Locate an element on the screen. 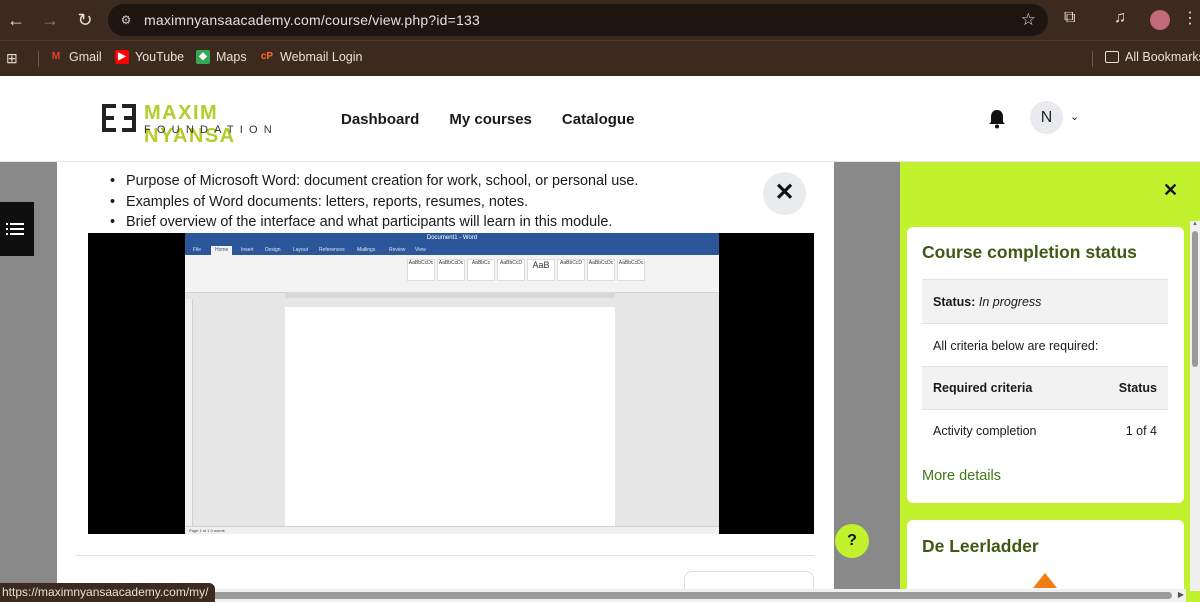  word-style: AaBbCc is located at coordinates (481, 270).